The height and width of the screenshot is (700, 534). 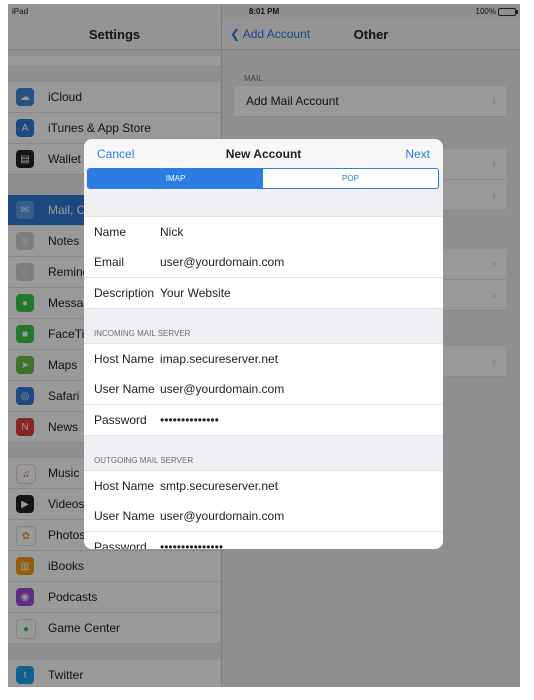 What do you see at coordinates (219, 359) in the screenshot?
I see `incoming-host-input: imap.secureserver.net` at bounding box center [219, 359].